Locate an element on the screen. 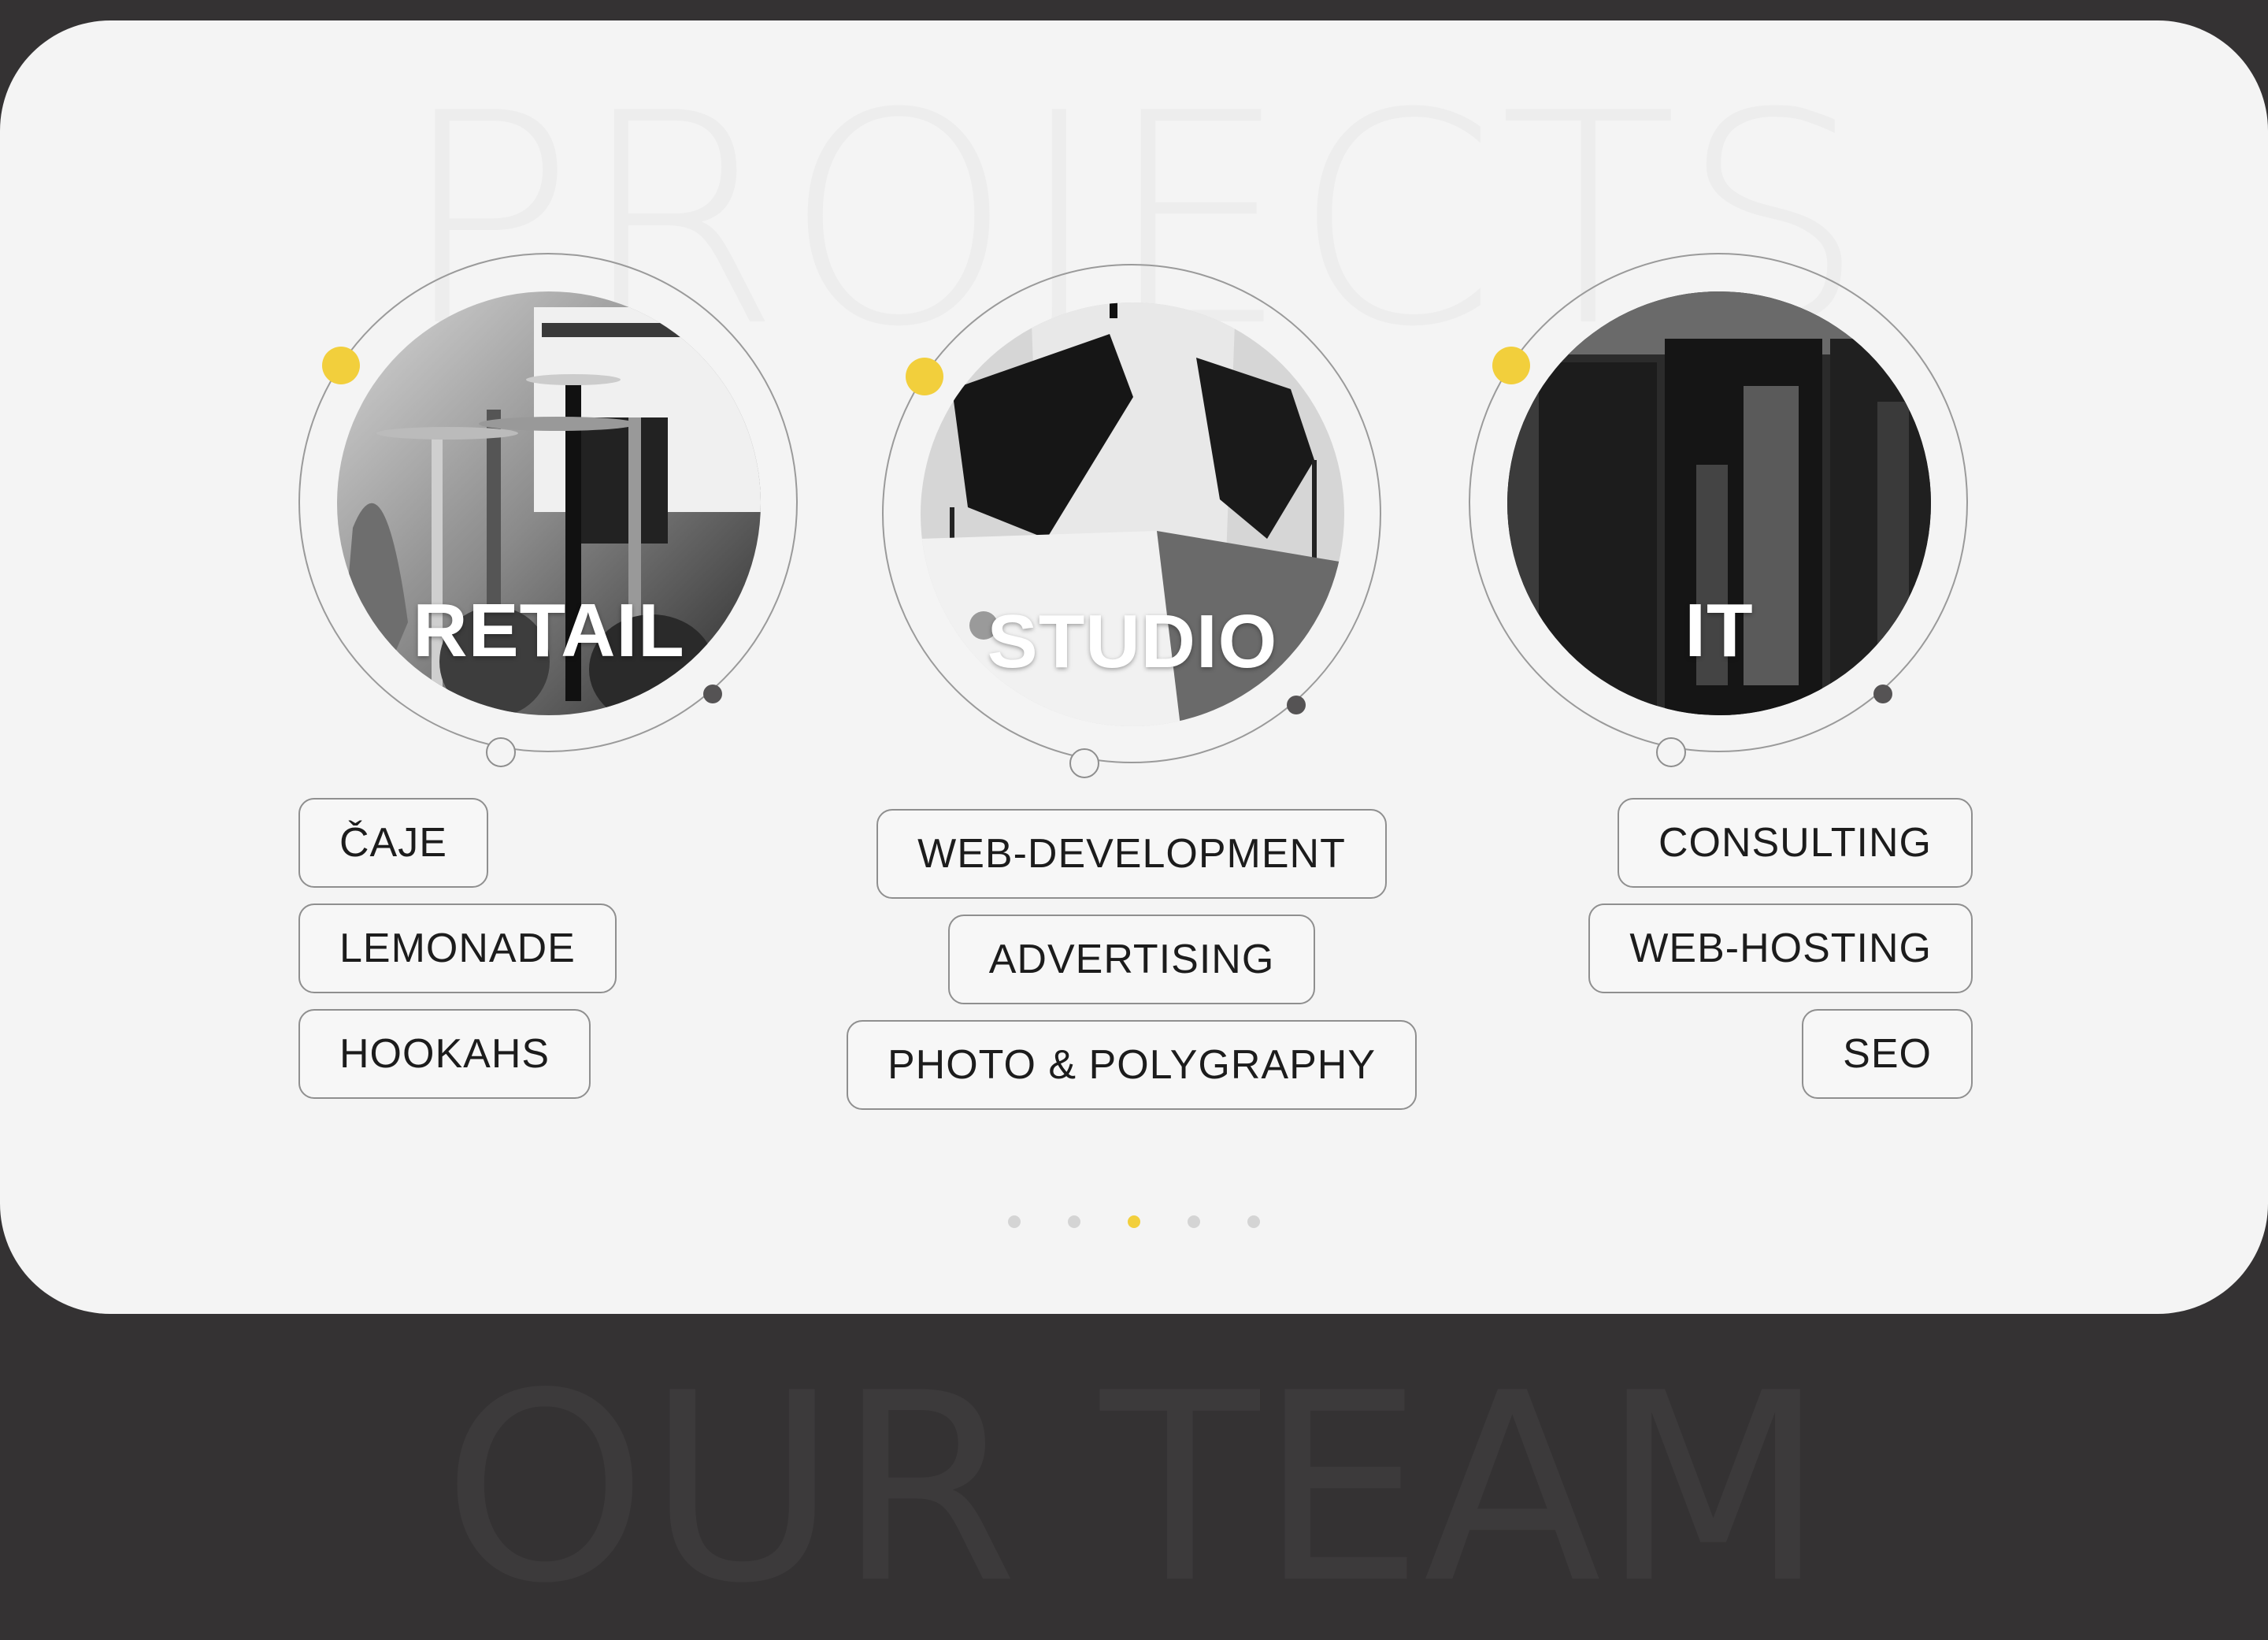 This screenshot has width=2268, height=1640. carousel-pagination is located at coordinates (1134, 1221).